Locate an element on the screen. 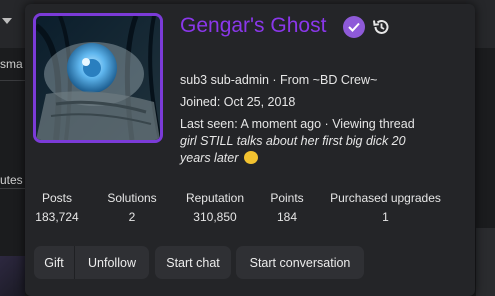 This screenshot has height=296, width=495. stat-points: Points 184 is located at coordinates (287, 207).